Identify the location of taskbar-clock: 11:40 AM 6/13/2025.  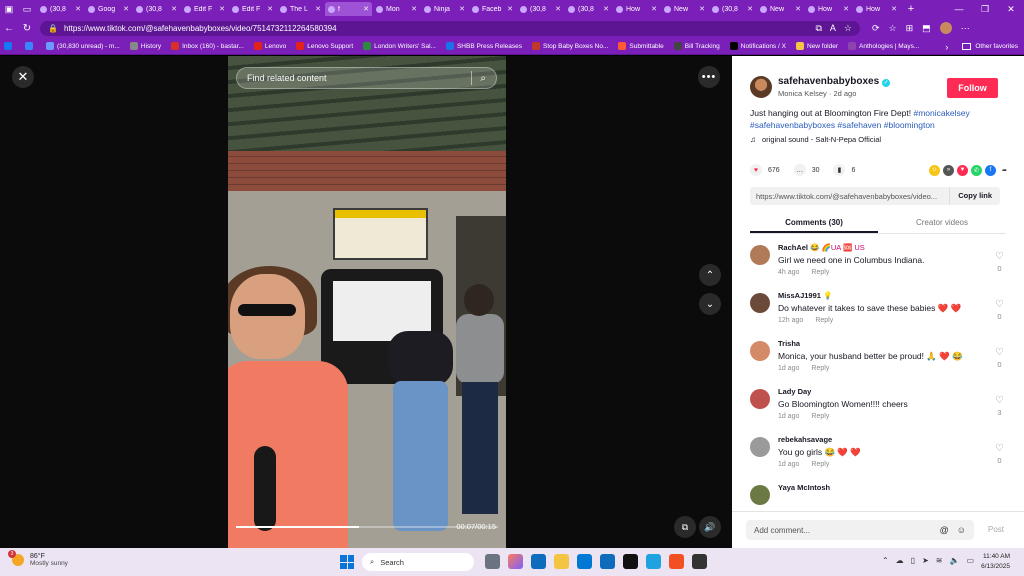
(995, 562).